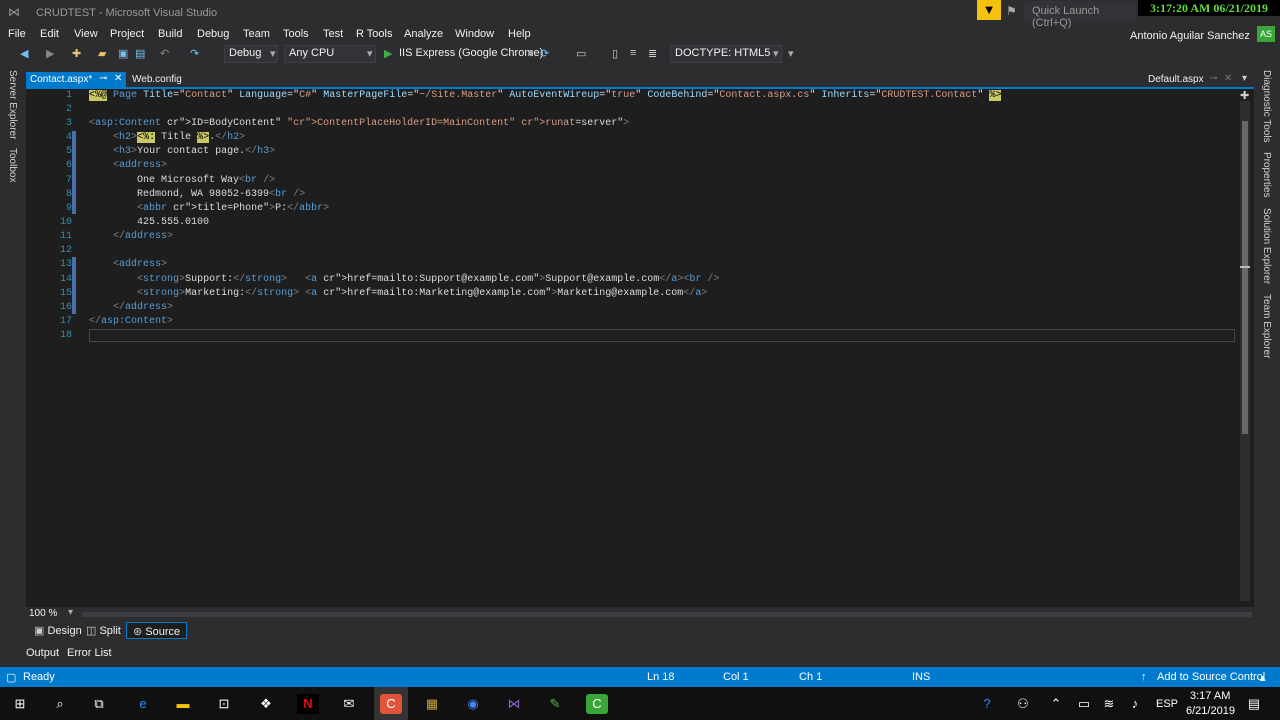 Image resolution: width=1280 pixels, height=720 pixels. I want to click on menu-build: Build, so click(170, 34).